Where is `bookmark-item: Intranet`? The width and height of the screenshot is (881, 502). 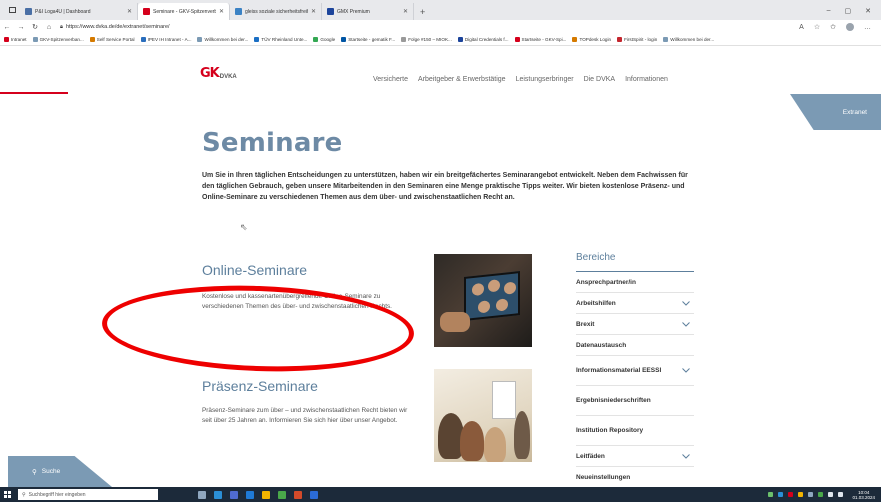 bookmark-item: Intranet is located at coordinates (15, 39).